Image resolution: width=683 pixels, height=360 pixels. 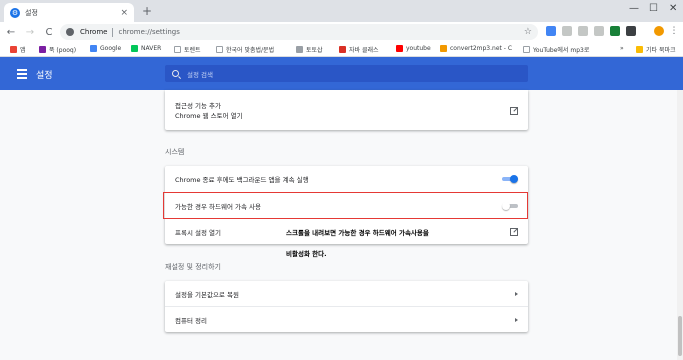 I want to click on restore-defaults-row: 설정을 기본값으로 복원, so click(x=346, y=293).